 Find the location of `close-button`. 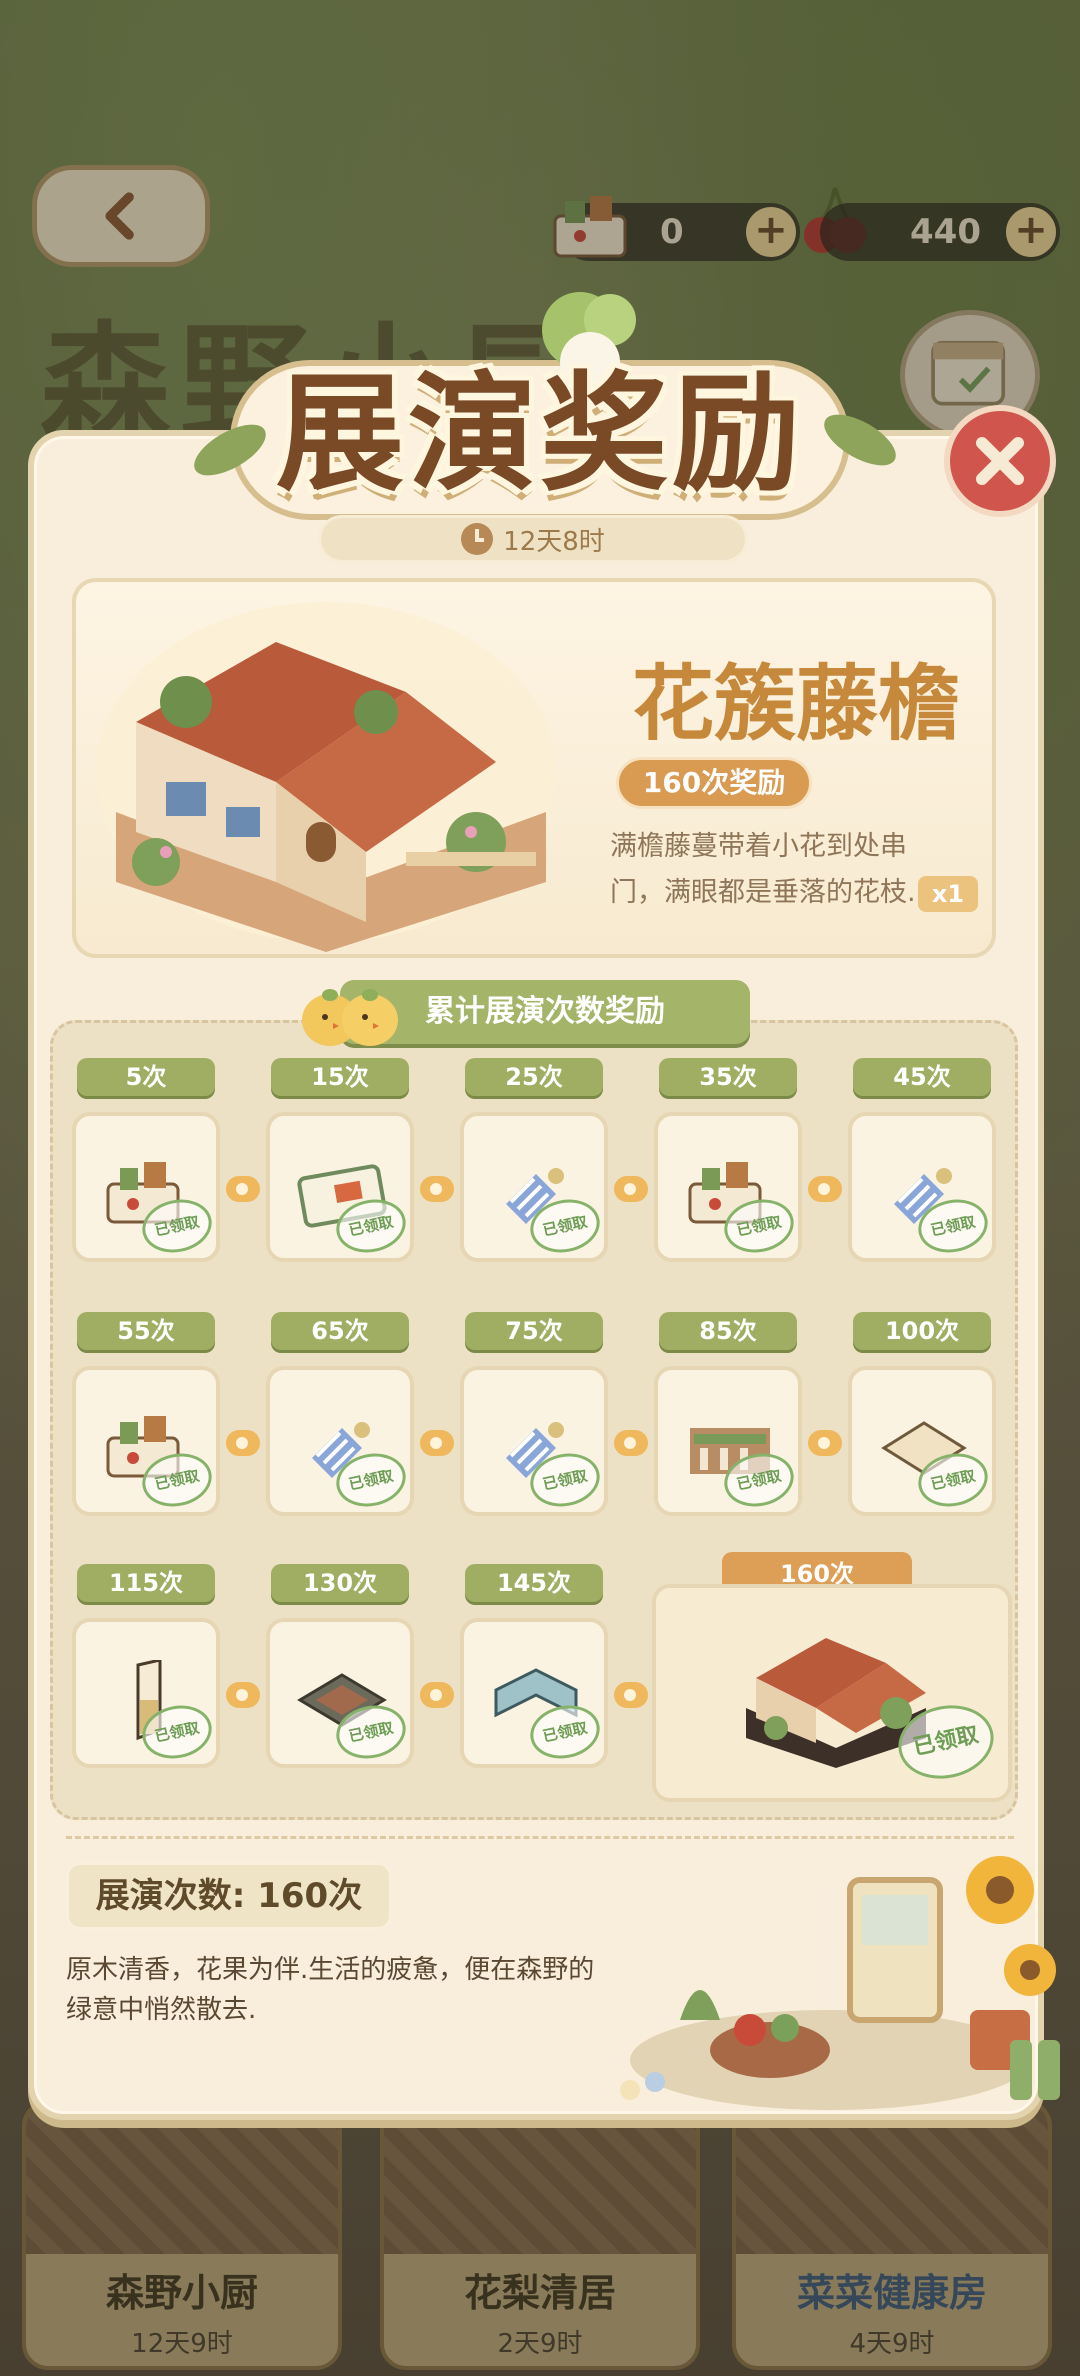

close-button is located at coordinates (1000, 461).